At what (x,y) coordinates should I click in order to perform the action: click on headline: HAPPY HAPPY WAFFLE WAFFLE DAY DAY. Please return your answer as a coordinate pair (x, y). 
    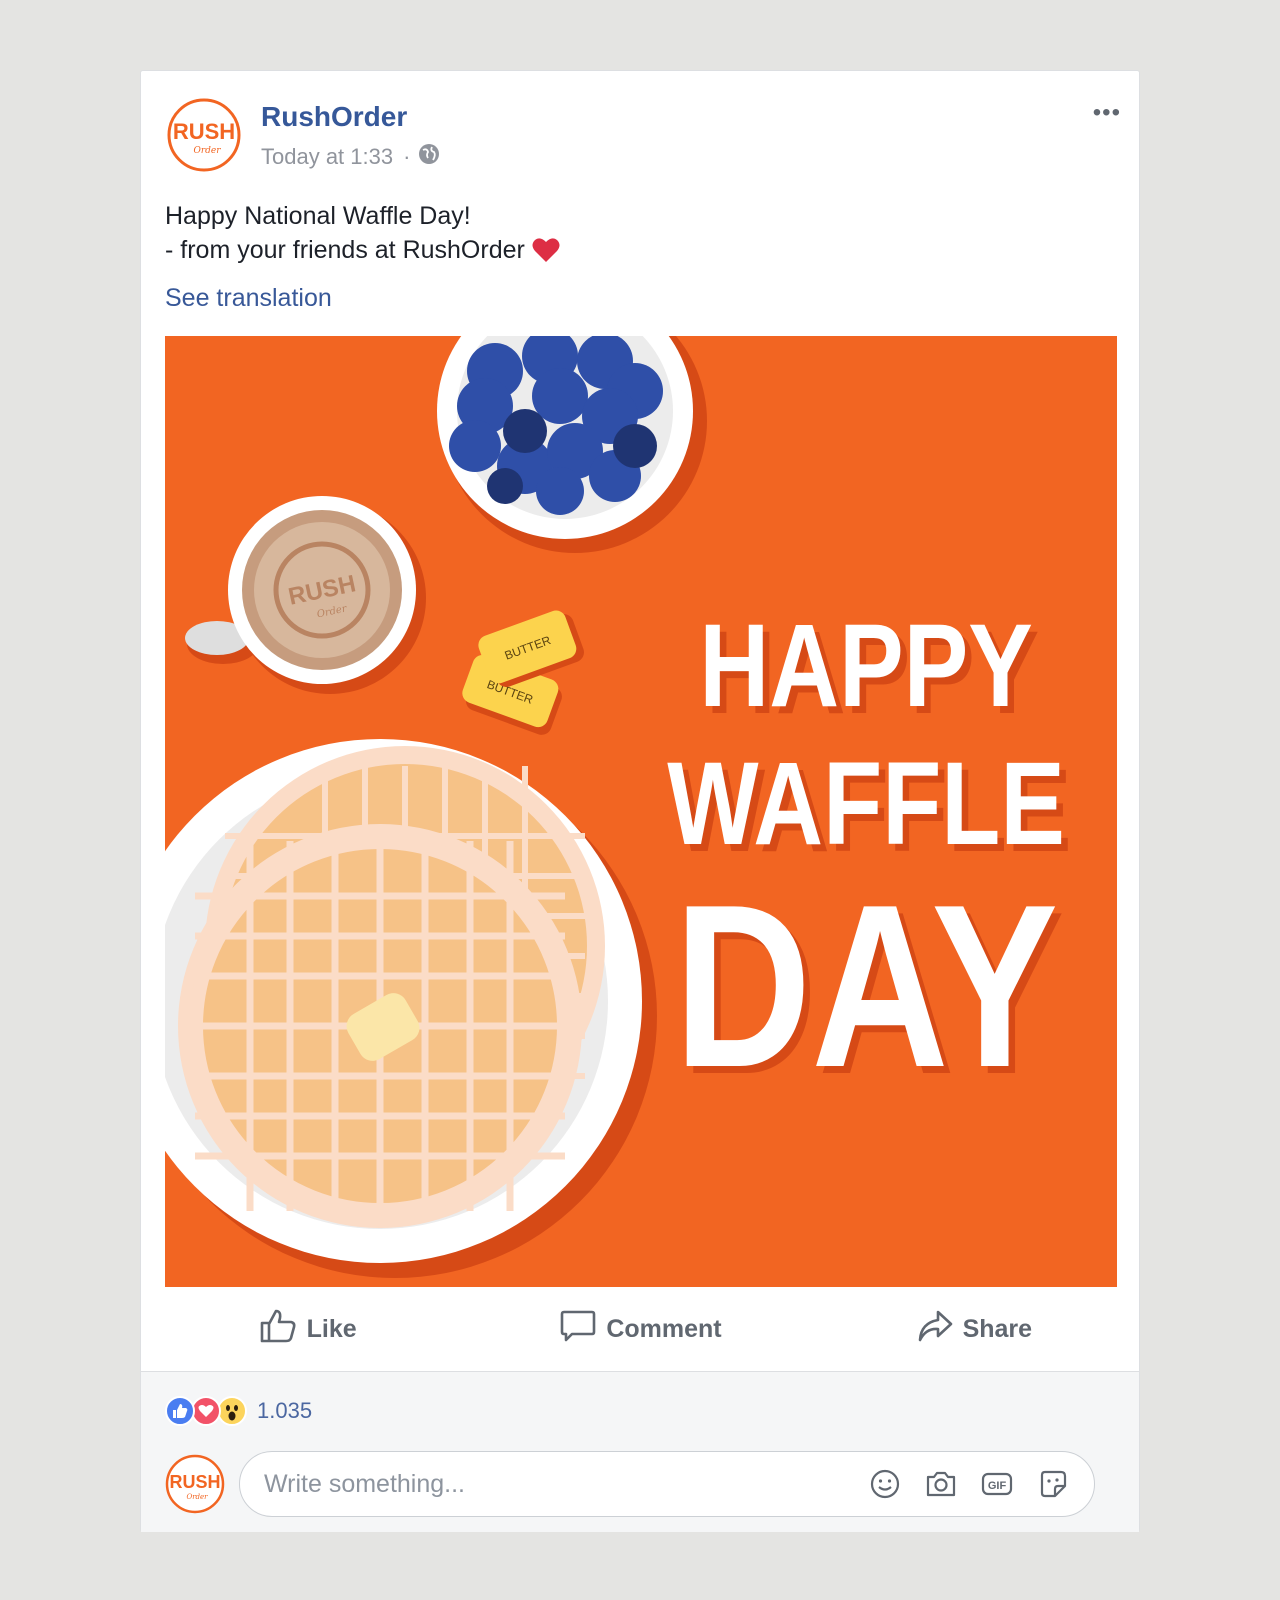
    Looking at the image, I should click on (869, 860).